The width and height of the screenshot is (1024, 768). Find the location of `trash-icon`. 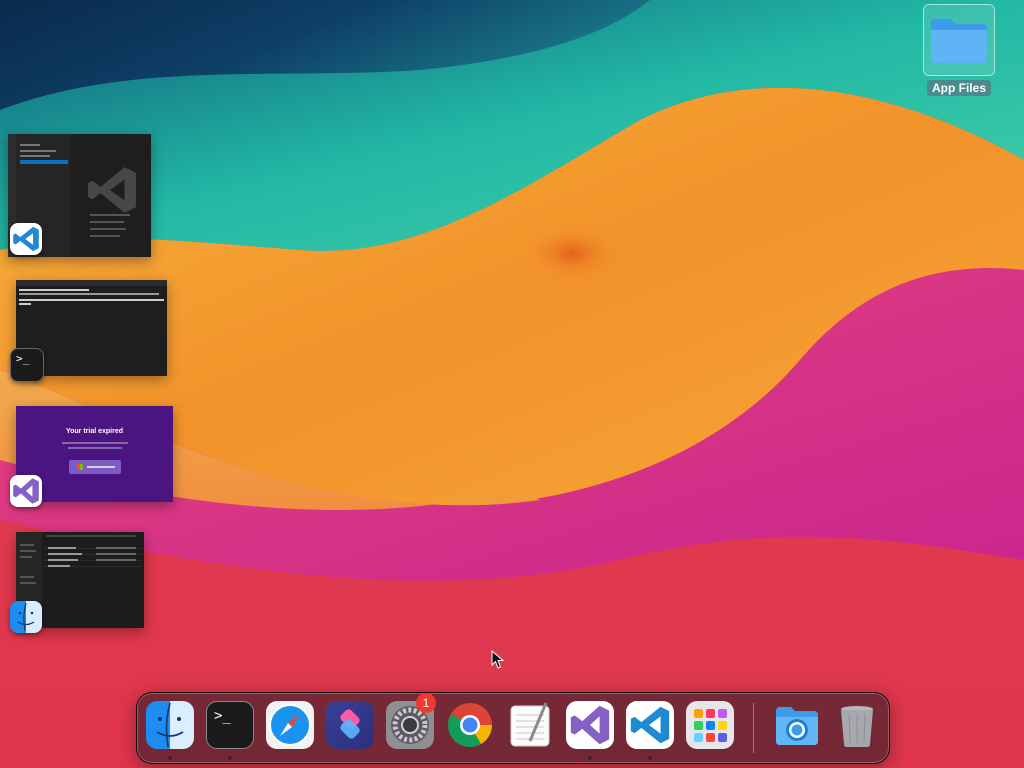

trash-icon is located at coordinates (857, 725).